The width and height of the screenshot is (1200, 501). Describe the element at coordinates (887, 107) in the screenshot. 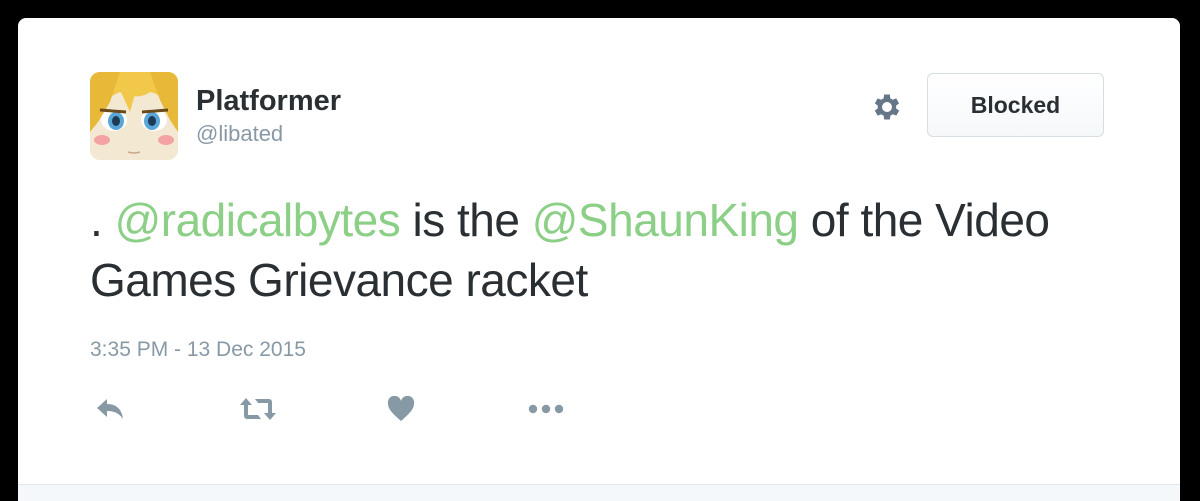

I see `gear-icon` at that location.